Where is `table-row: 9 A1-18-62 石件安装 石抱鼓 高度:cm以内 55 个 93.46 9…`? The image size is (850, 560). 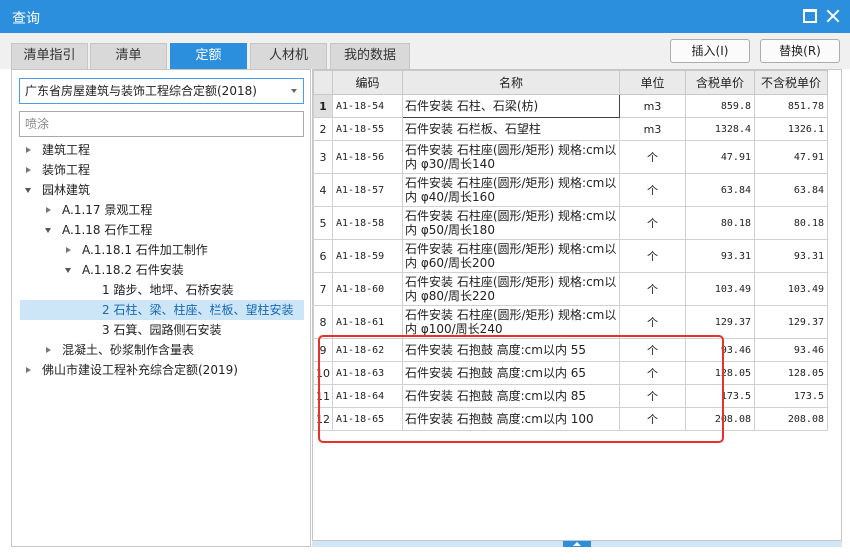
table-row: 9 A1-18-62 石件安装 石抱鼓 高度:cm以内 55 个 93.46 9… is located at coordinates (570, 350).